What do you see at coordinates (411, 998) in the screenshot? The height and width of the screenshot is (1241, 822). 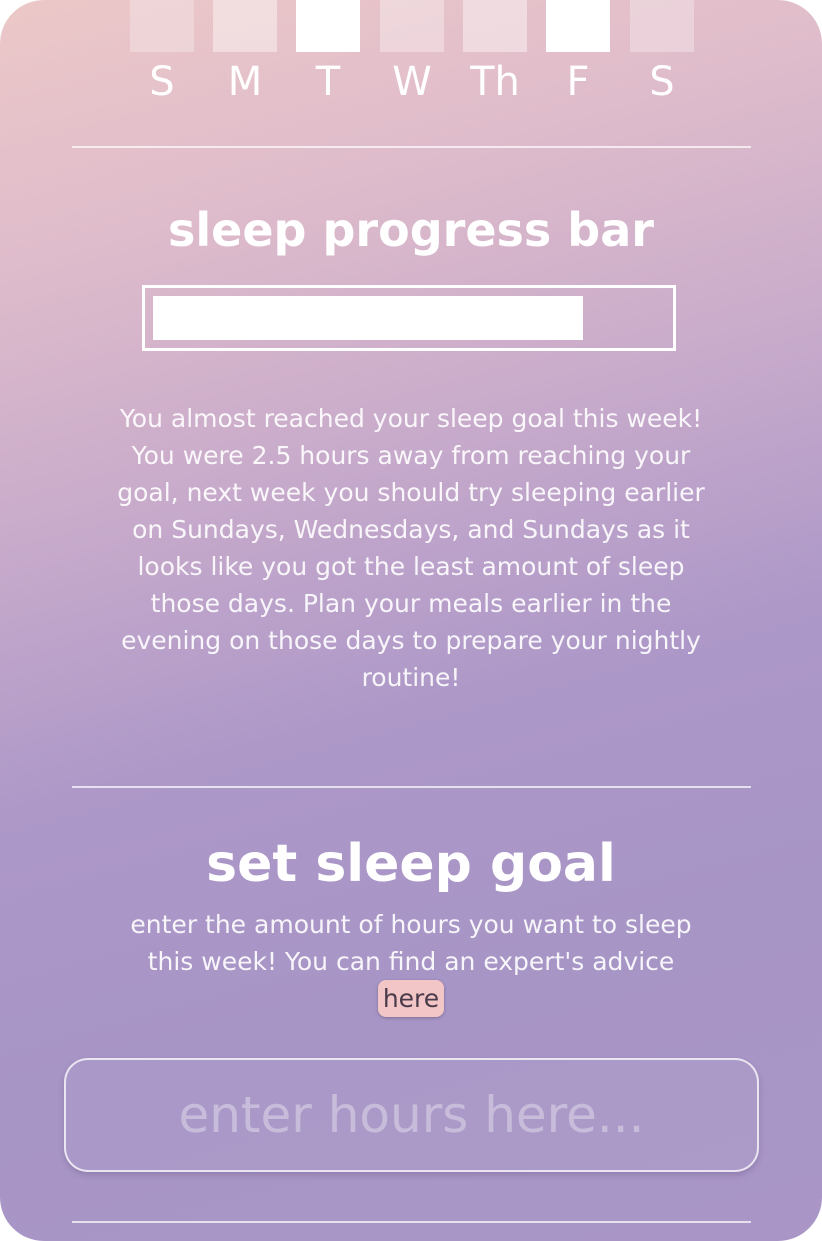 I see `expert-advice-link: here` at bounding box center [411, 998].